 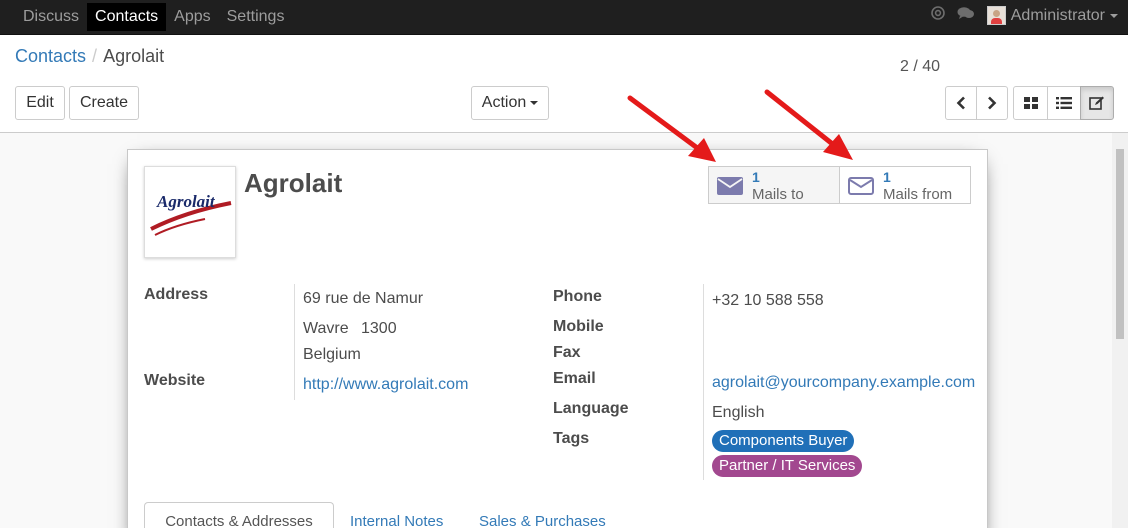 I want to click on kanban-view-button, so click(x=1030, y=103).